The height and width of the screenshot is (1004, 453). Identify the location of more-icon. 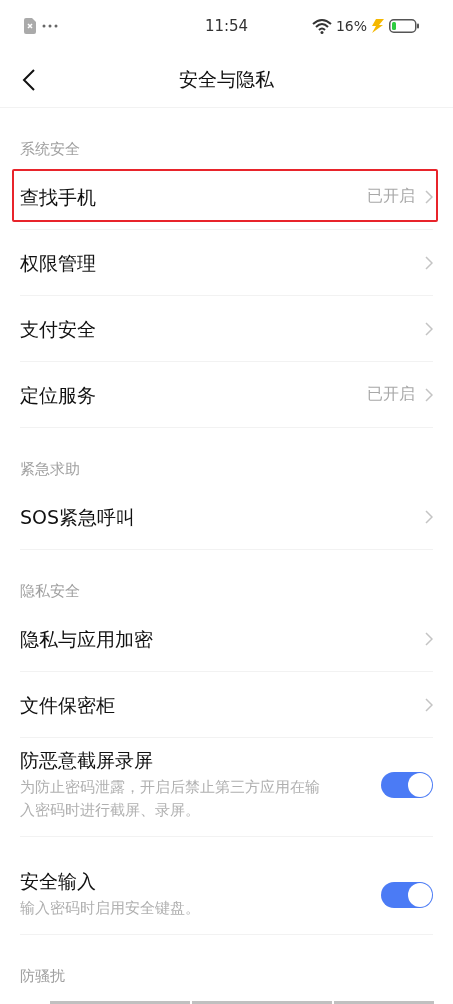
(50, 26).